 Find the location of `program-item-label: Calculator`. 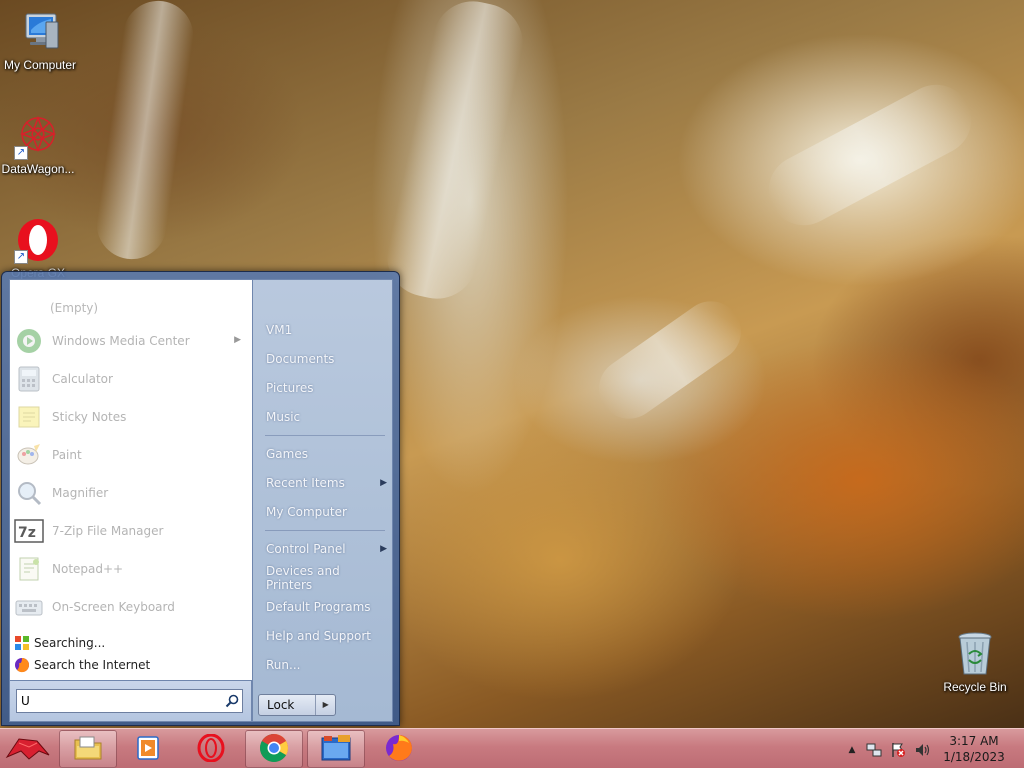

program-item-label: Calculator is located at coordinates (82, 379).